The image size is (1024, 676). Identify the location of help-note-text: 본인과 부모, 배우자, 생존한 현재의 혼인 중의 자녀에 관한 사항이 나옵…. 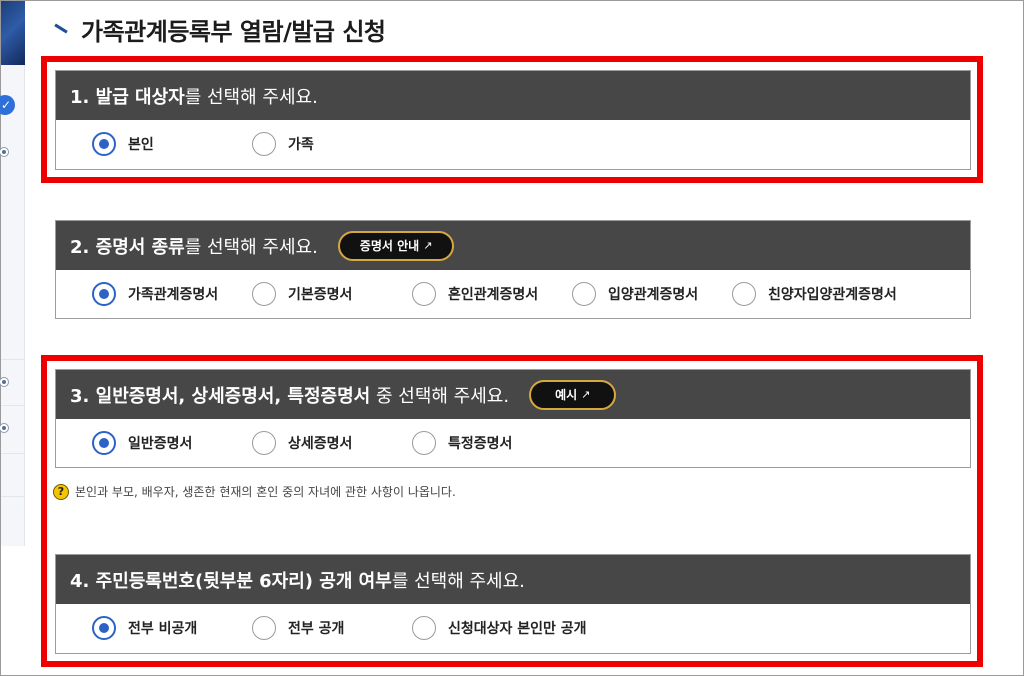
(265, 492).